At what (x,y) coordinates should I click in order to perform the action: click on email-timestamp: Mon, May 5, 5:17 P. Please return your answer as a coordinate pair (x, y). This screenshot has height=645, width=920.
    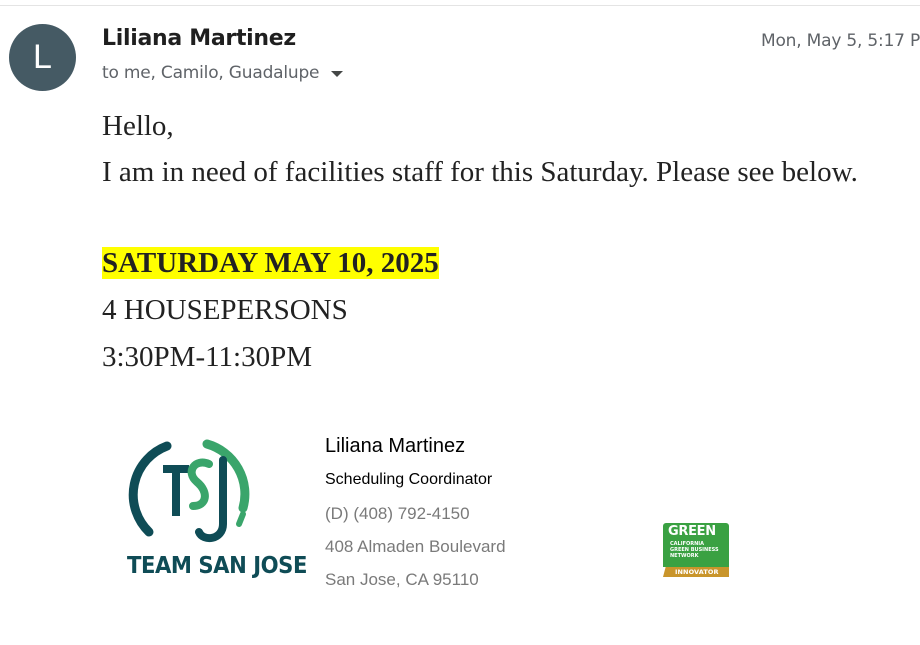
    Looking at the image, I should click on (840, 41).